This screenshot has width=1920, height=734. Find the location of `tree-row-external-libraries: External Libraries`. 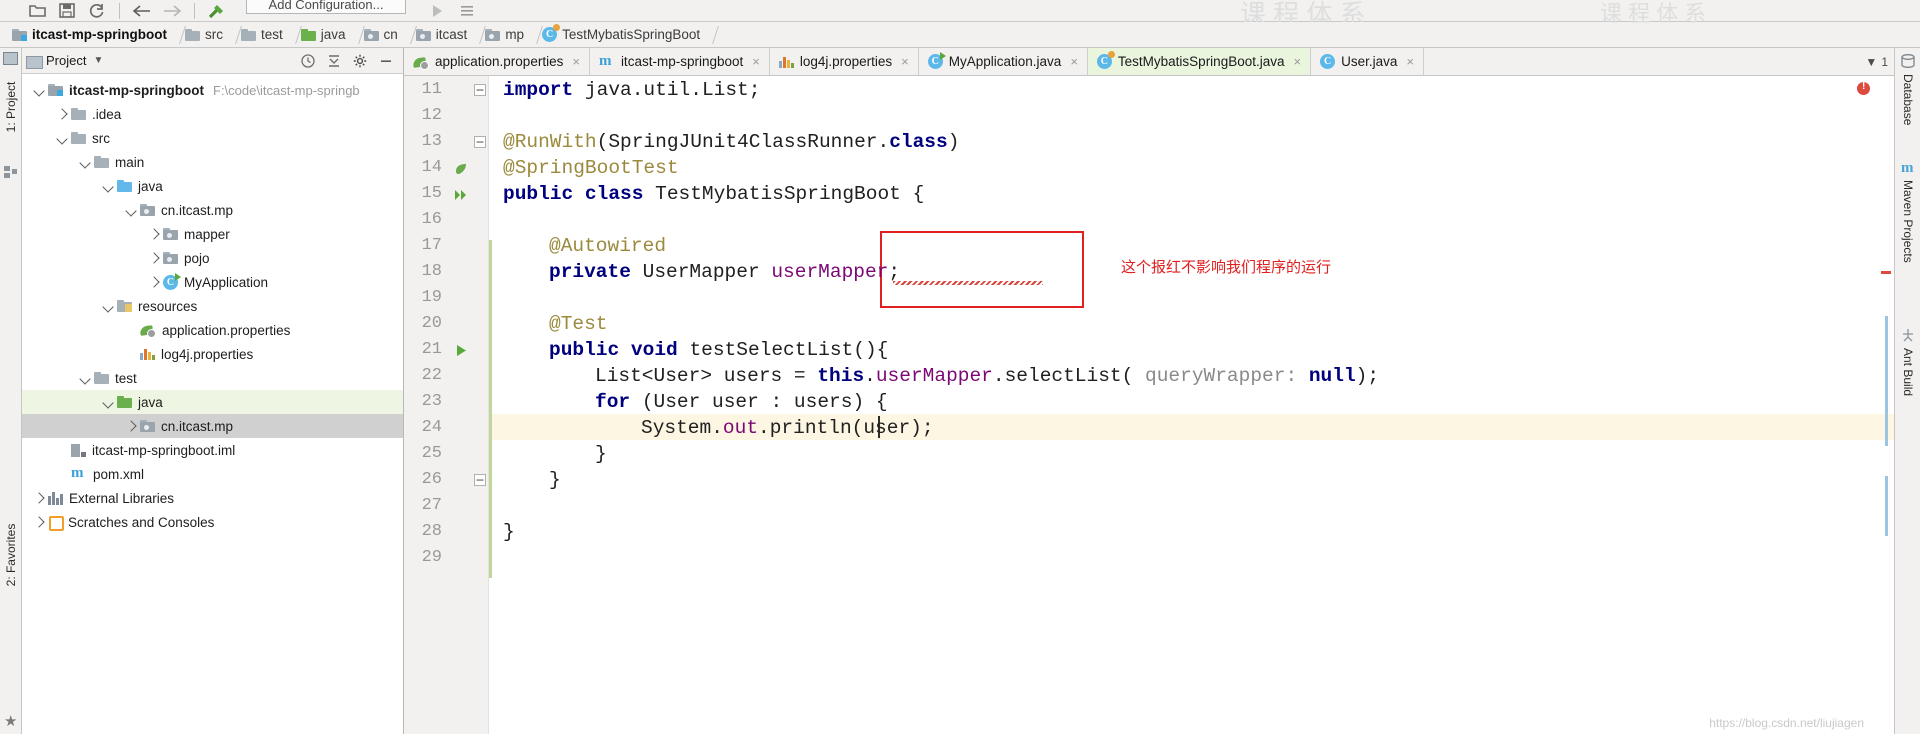

tree-row-external-libraries: External Libraries is located at coordinates (212, 498).